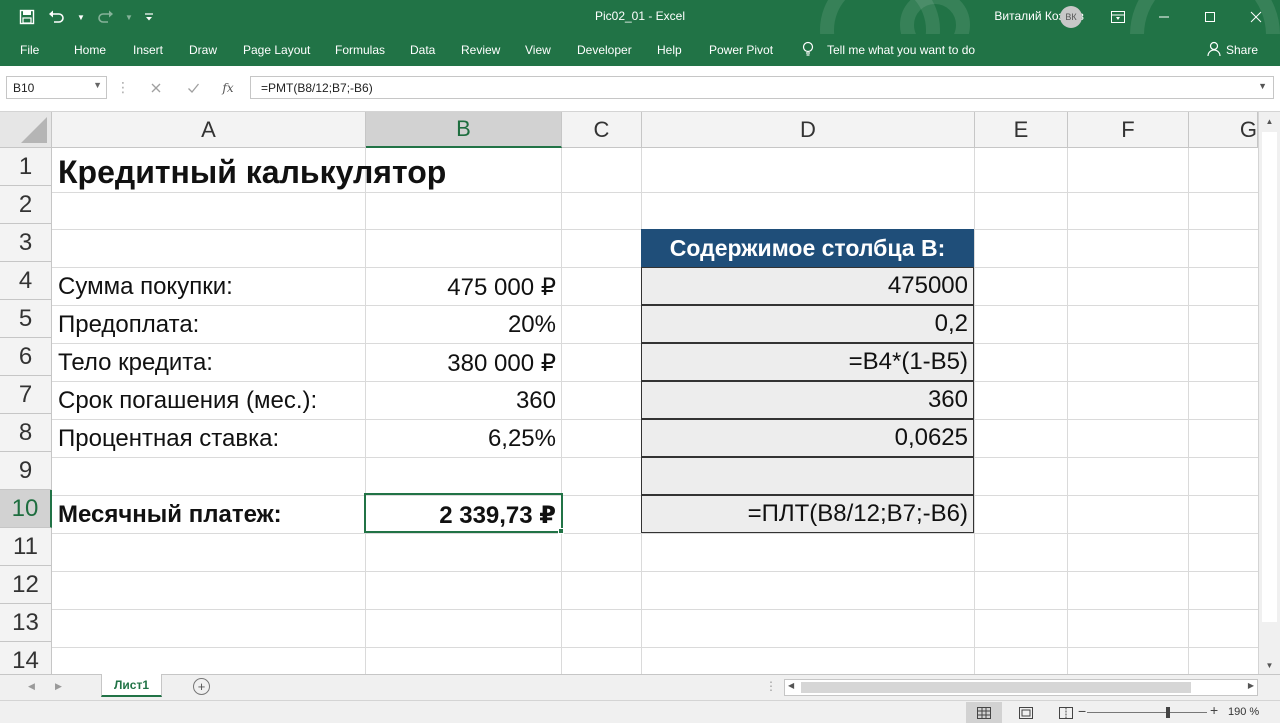 This screenshot has height=723, width=1280. I want to click on cell-a1-title: Кредитный калькулятор, so click(302, 172).